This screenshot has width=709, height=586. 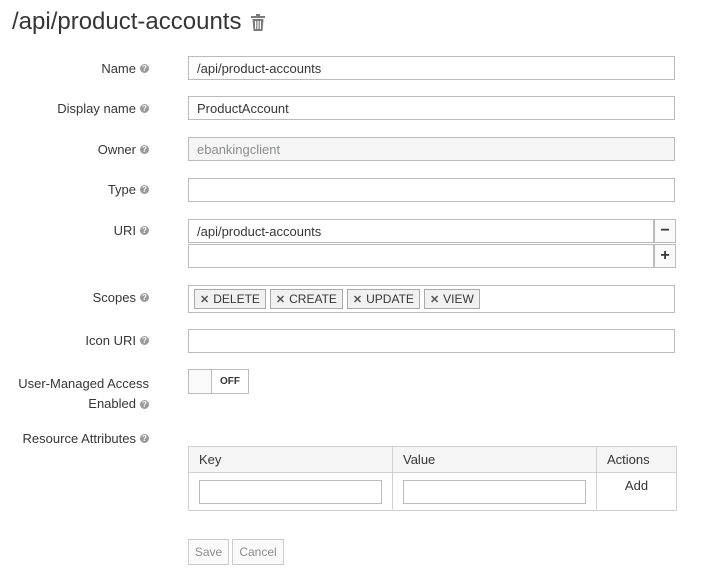 I want to click on remove-uri-button: −, so click(x=665, y=231).